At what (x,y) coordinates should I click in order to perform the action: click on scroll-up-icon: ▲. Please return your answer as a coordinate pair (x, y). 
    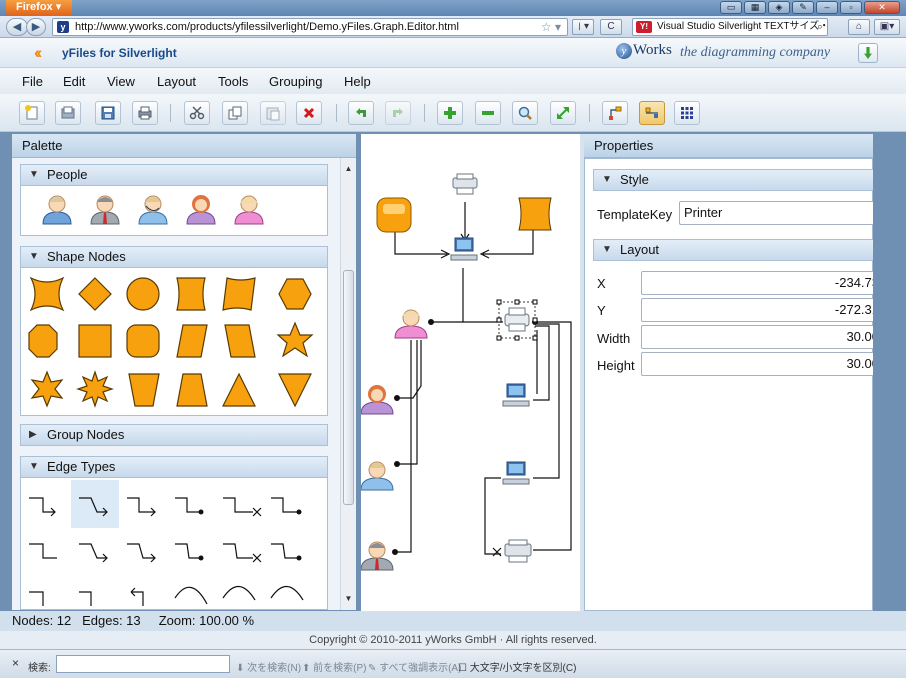
    Looking at the image, I should click on (348, 170).